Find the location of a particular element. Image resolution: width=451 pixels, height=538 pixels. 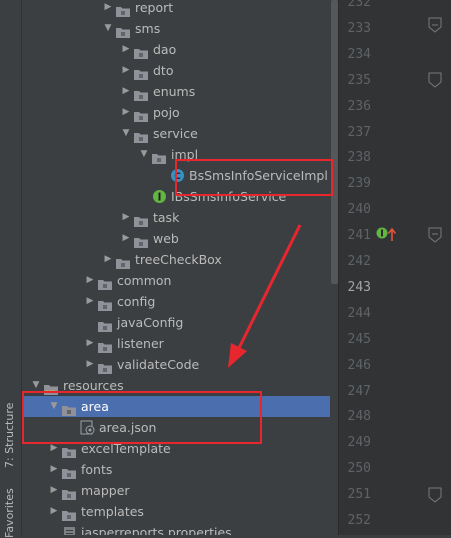

up-arrow-icon is located at coordinates (392, 234).